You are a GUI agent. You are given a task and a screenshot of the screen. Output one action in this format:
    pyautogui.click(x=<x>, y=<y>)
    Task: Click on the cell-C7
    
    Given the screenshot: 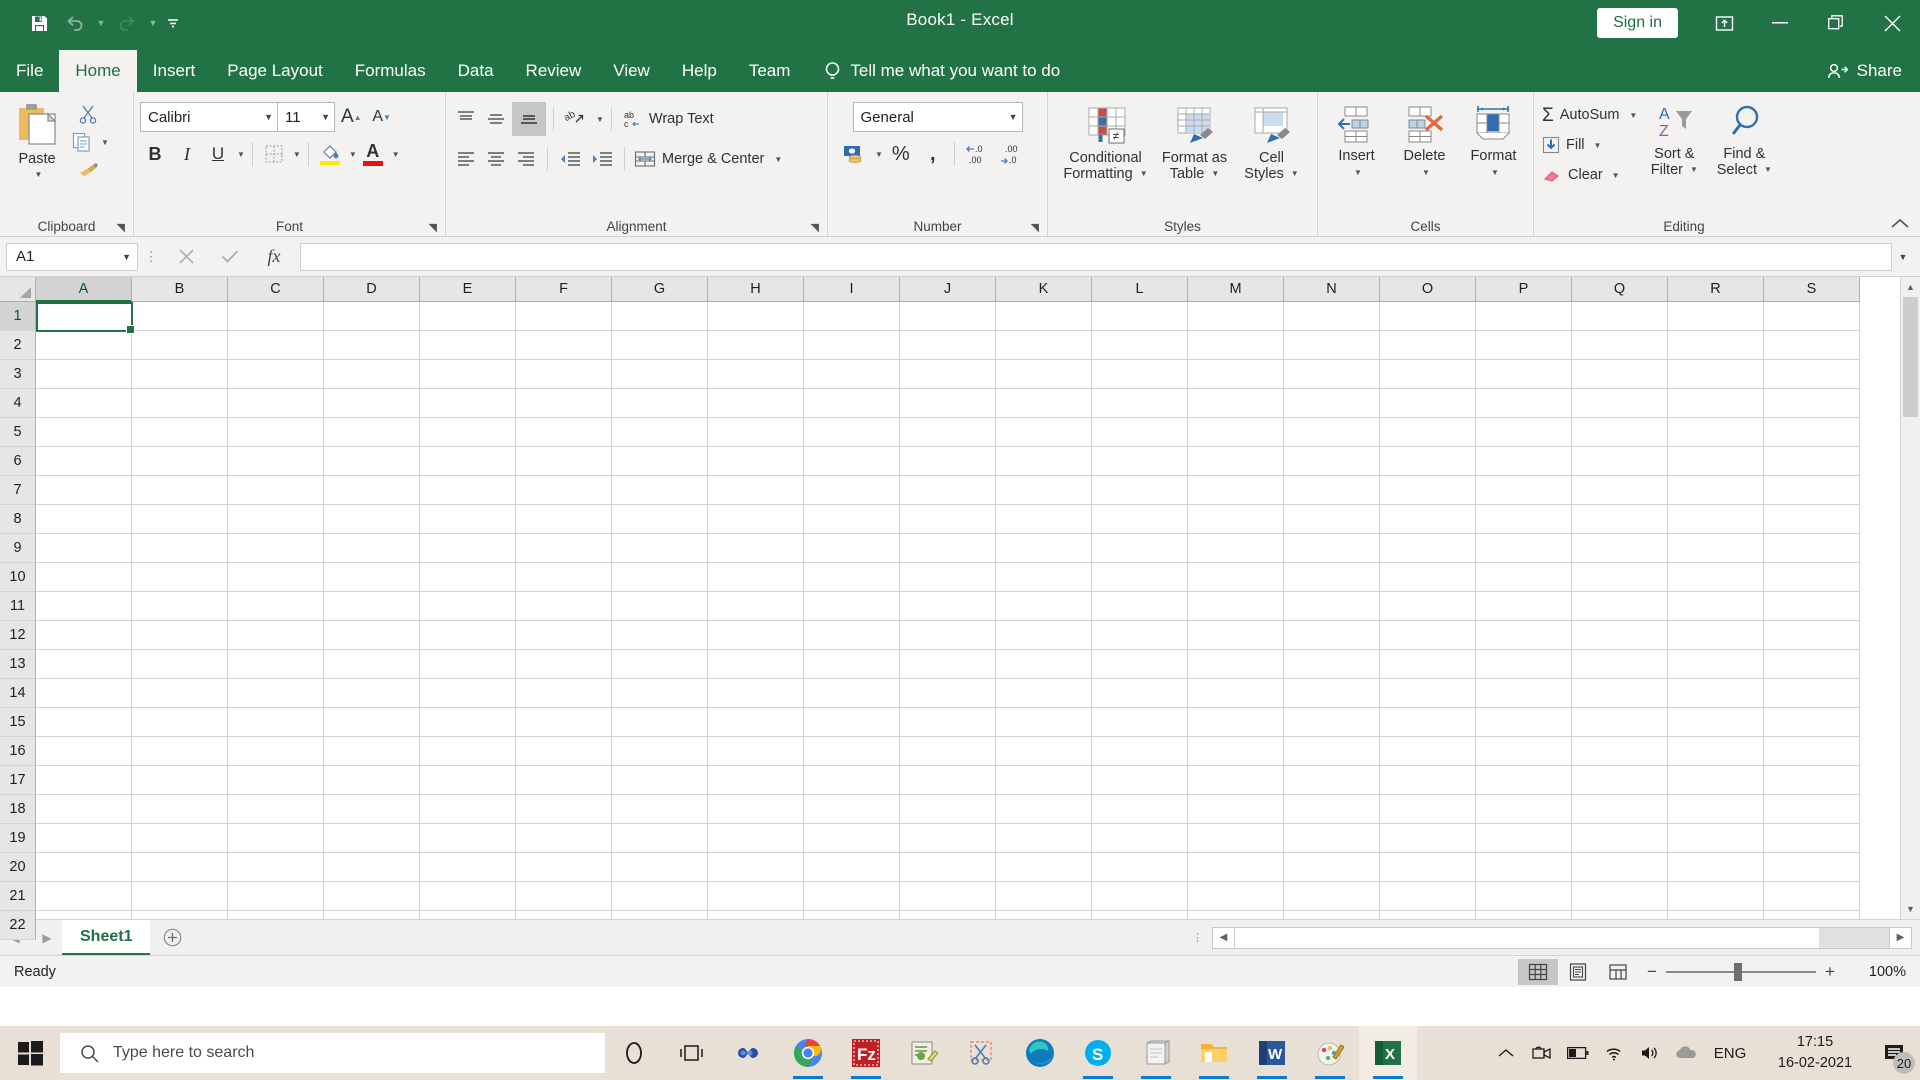 What is the action you would take?
    pyautogui.click(x=276, y=490)
    